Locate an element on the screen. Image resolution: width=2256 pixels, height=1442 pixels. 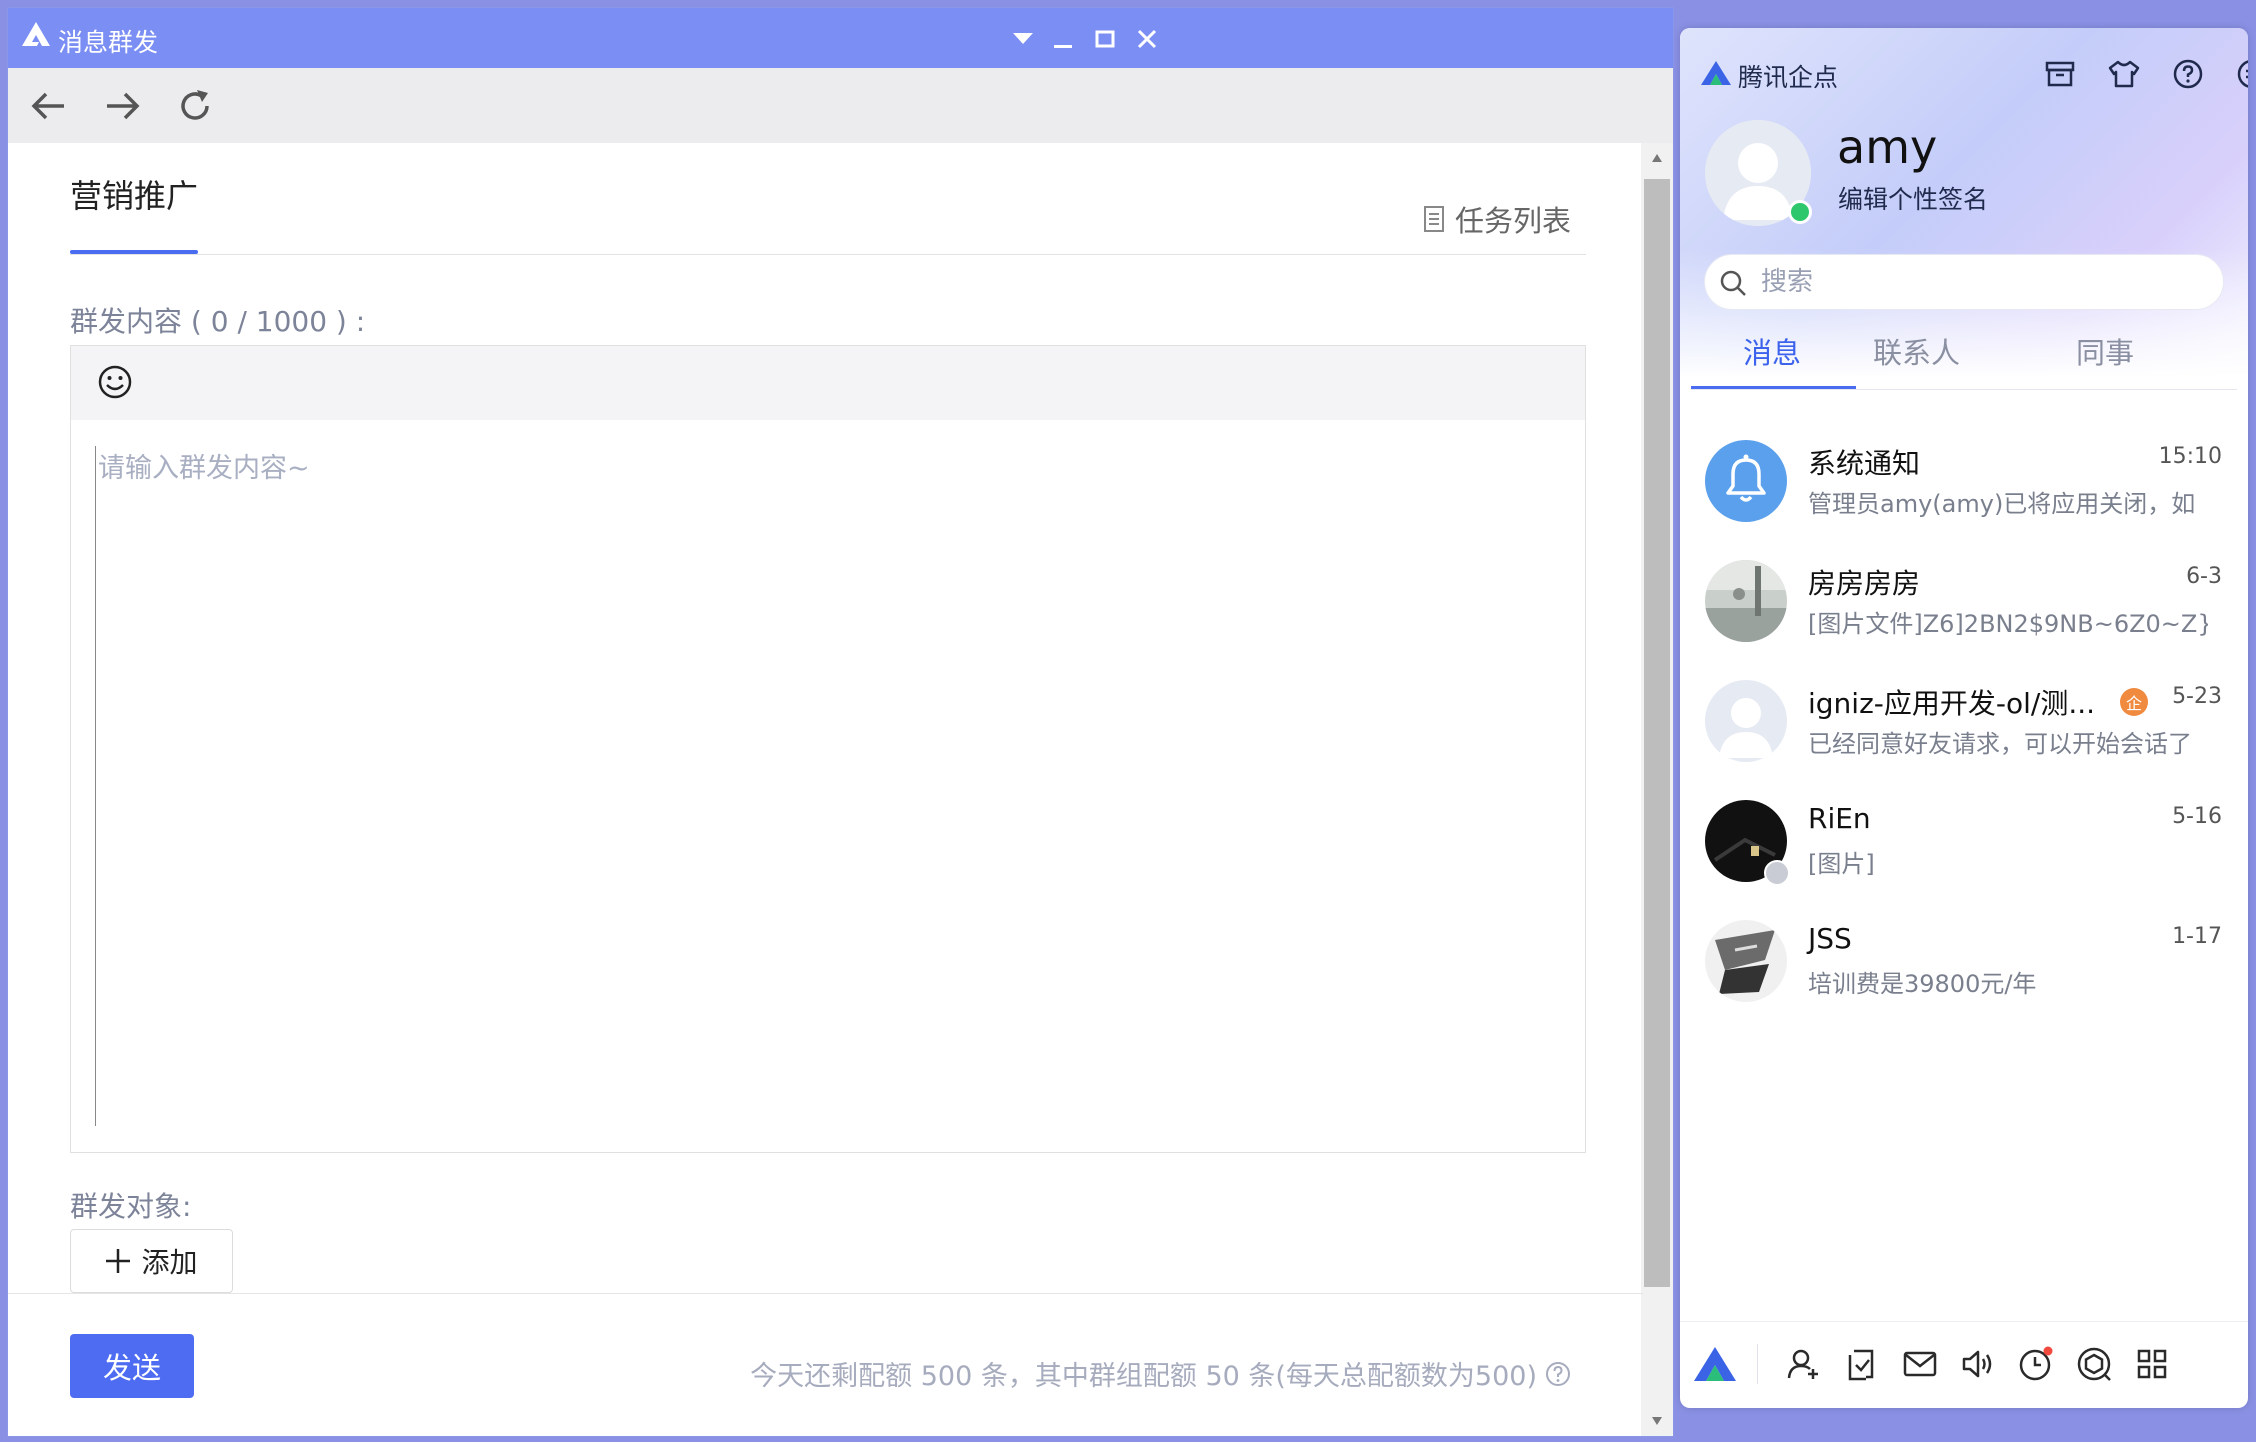
scroll-up-icon is located at coordinates (1657, 158).